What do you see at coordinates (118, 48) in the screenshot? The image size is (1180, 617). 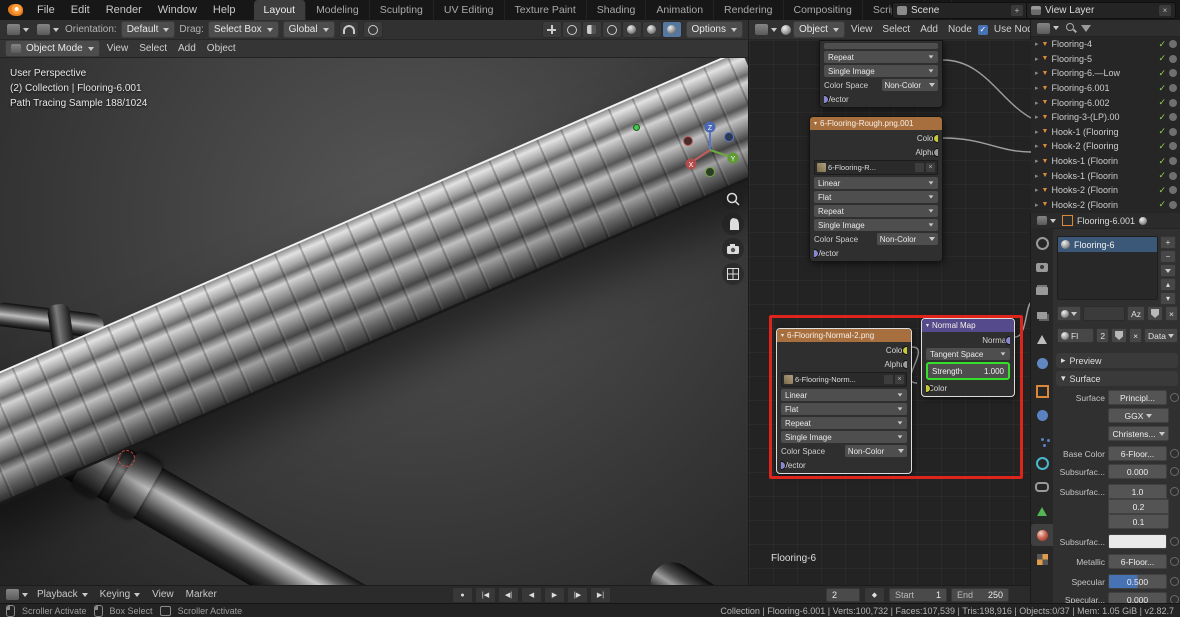 I see `viewport-menu-view: View` at bounding box center [118, 48].